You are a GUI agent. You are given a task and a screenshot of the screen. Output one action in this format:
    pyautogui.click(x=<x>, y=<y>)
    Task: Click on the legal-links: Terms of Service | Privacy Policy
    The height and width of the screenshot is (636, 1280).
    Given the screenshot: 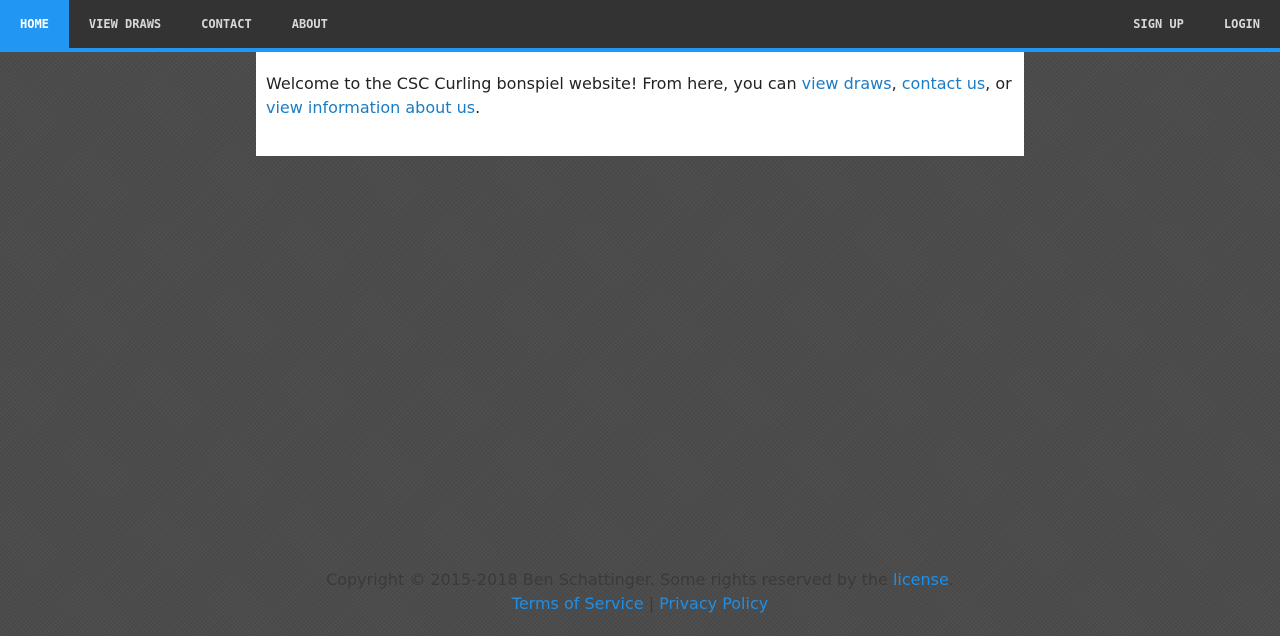 What is the action you would take?
    pyautogui.click(x=640, y=604)
    